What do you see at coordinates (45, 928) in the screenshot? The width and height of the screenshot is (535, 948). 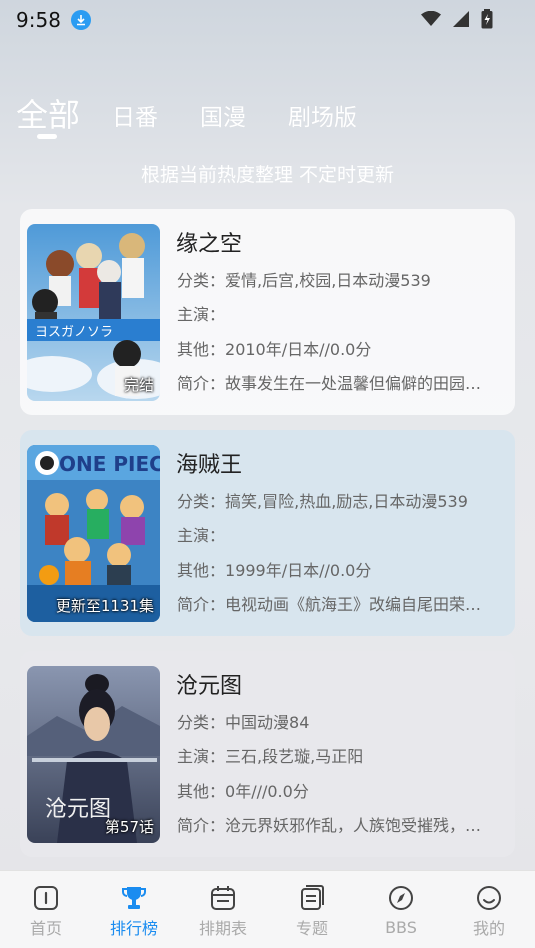 I see `nav-home-label: 首页` at bounding box center [45, 928].